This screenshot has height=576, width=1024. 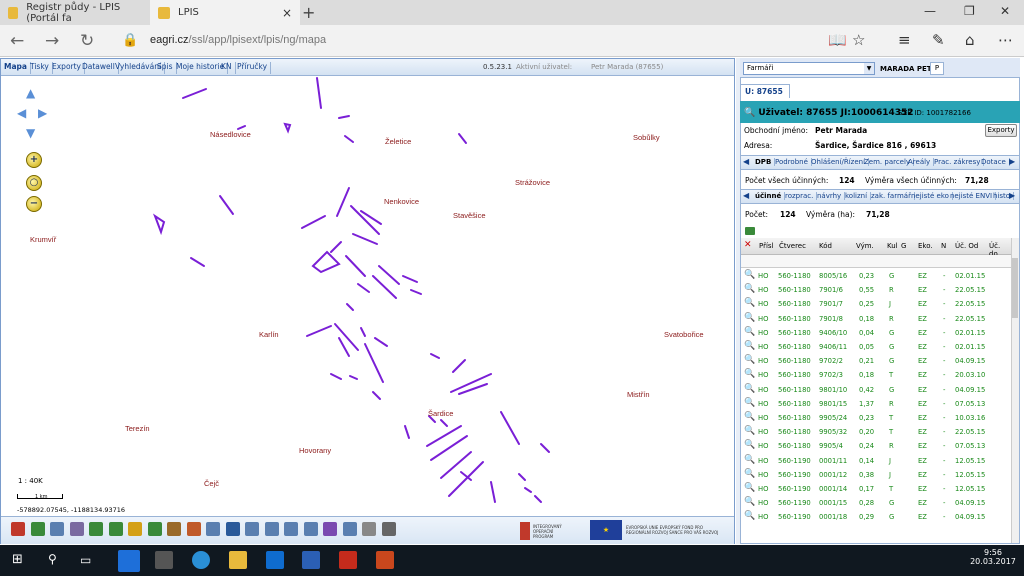 What do you see at coordinates (876, 446) in the screenshot?
I see `table-row: 🔍 HO 560-1180 9905/4 0,24 R EZ -07.05.13` at bounding box center [876, 446].